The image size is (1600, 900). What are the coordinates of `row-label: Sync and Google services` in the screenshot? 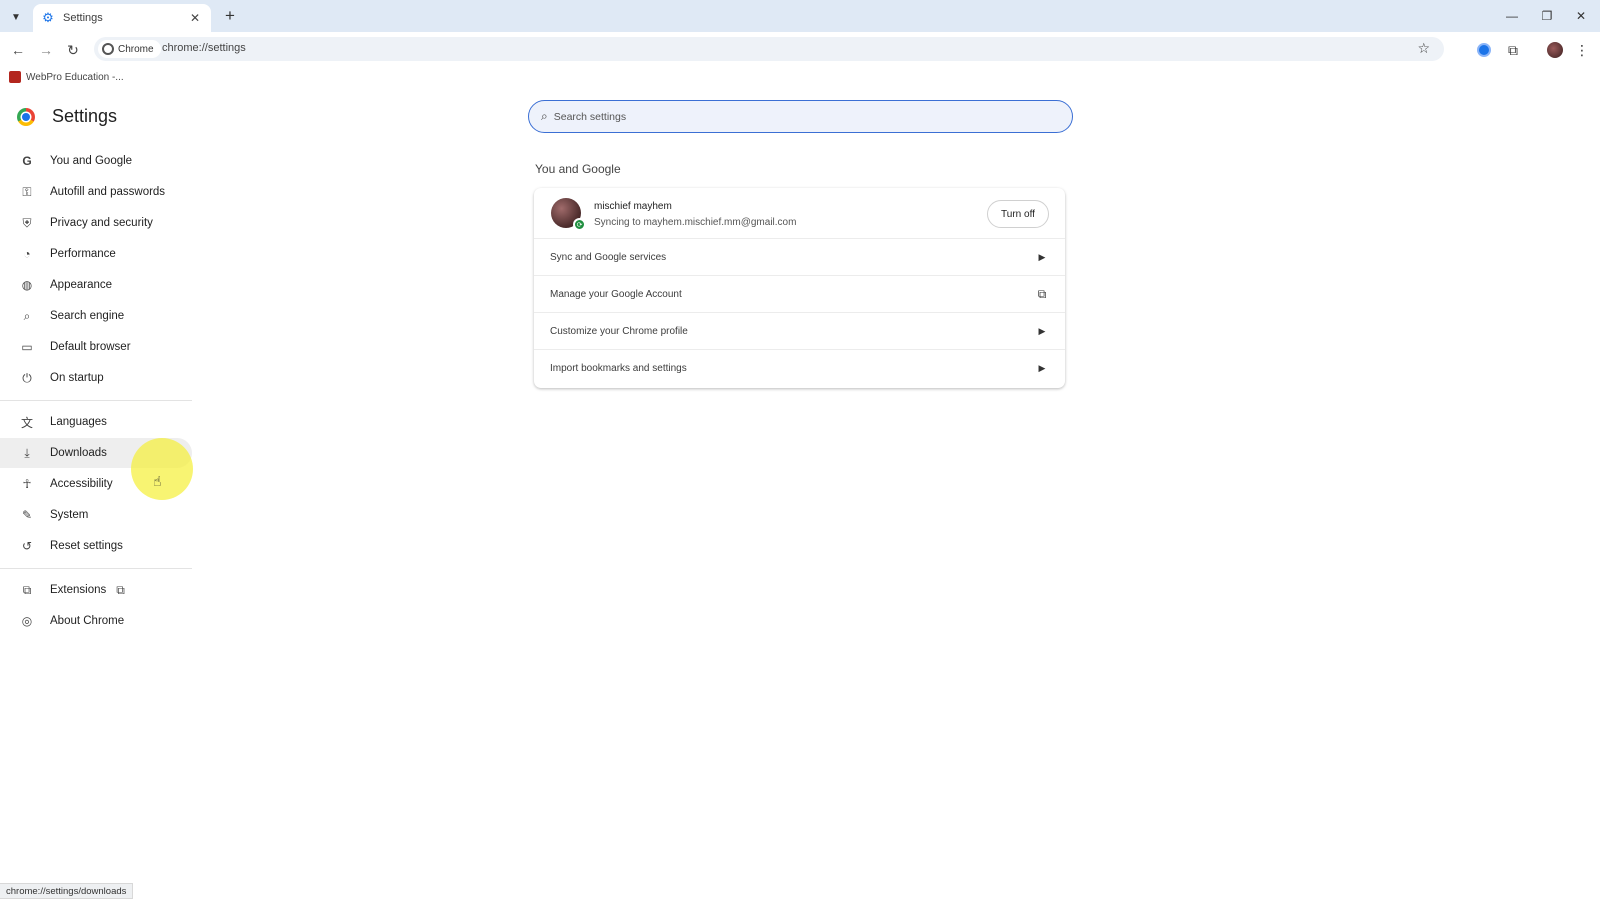 It's located at (608, 257).